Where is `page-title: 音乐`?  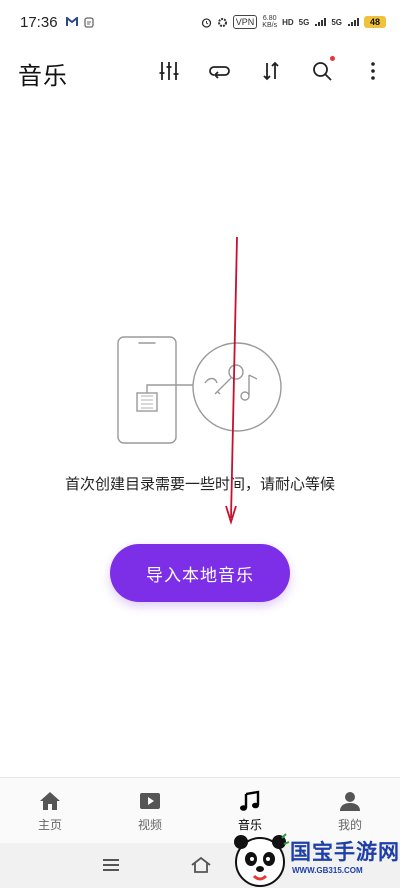
page-title: 音乐 is located at coordinates (43, 75).